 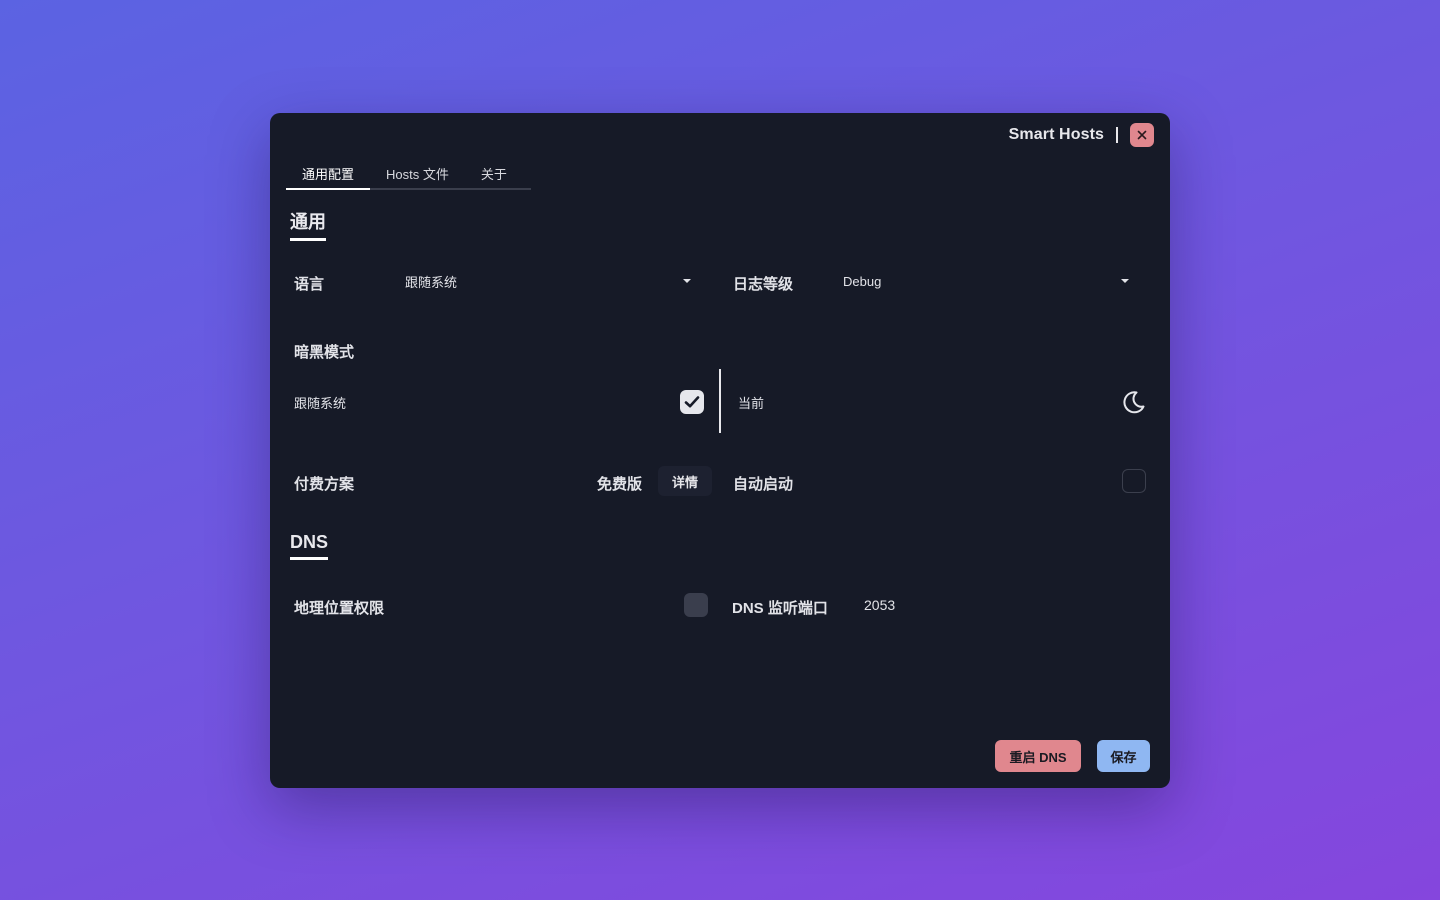 What do you see at coordinates (309, 284) in the screenshot?
I see `language-label: 语言` at bounding box center [309, 284].